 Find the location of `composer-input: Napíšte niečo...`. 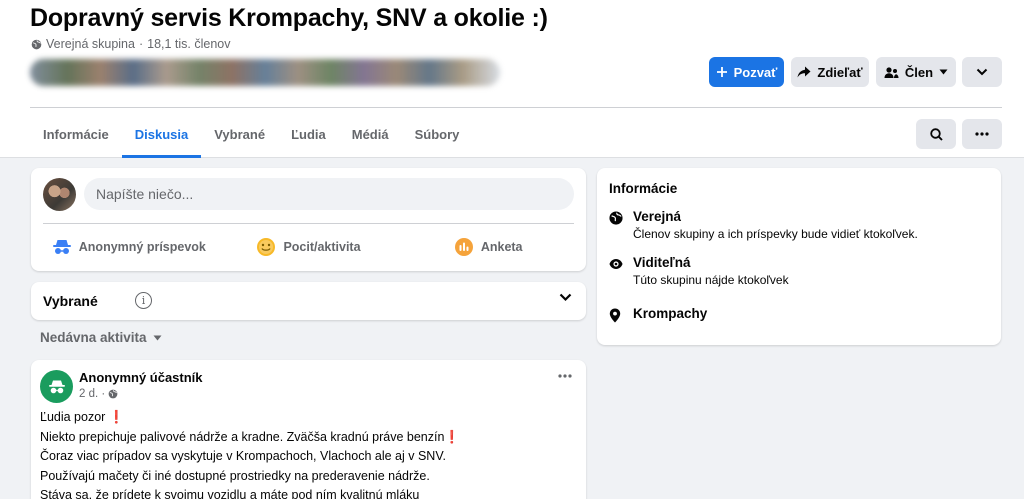

composer-input: Napíšte niečo... is located at coordinates (329, 194).